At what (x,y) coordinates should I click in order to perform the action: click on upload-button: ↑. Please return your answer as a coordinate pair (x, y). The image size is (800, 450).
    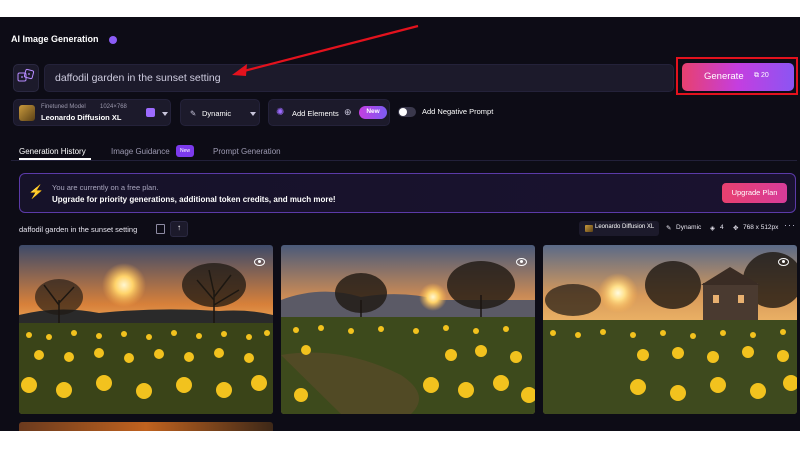
    Looking at the image, I should click on (179, 229).